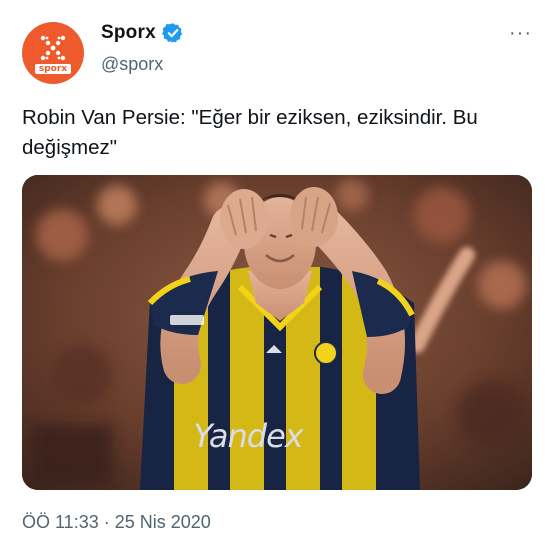  What do you see at coordinates (132, 64) in the screenshot?
I see `user-handle: @sporx` at bounding box center [132, 64].